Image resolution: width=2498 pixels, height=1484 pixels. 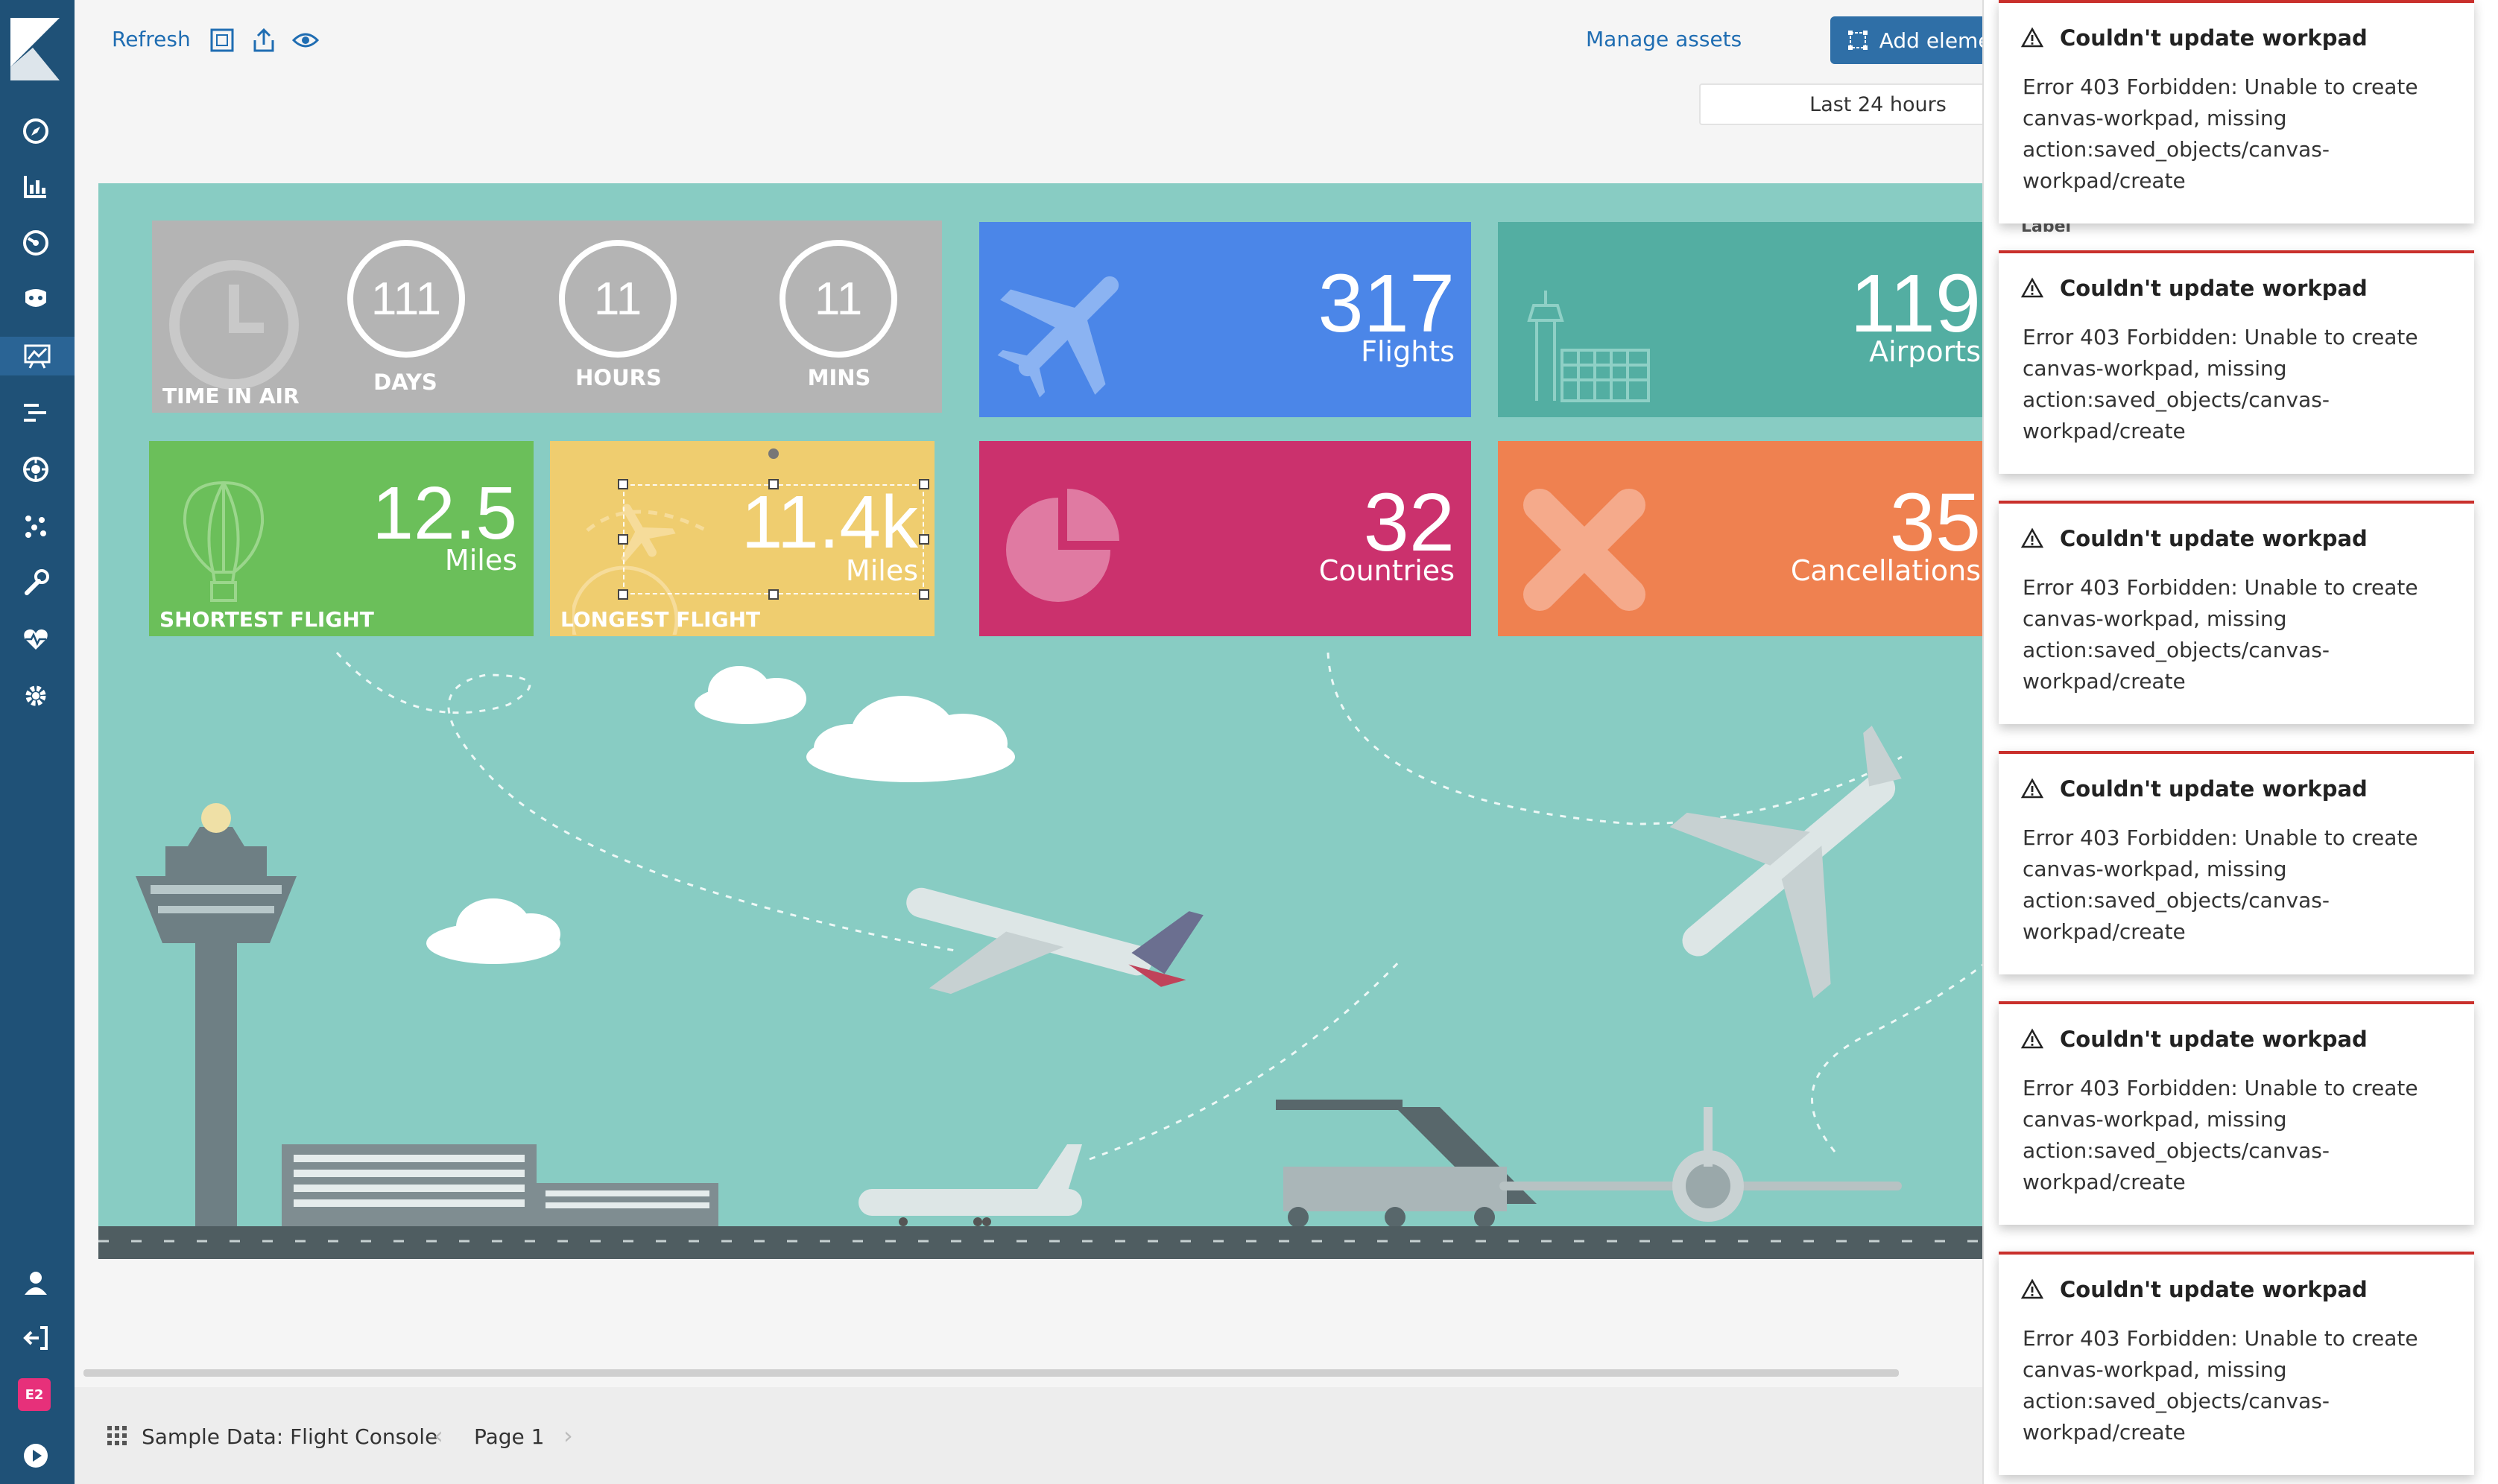 I want to click on airports-label: Airports, so click(x=1925, y=352).